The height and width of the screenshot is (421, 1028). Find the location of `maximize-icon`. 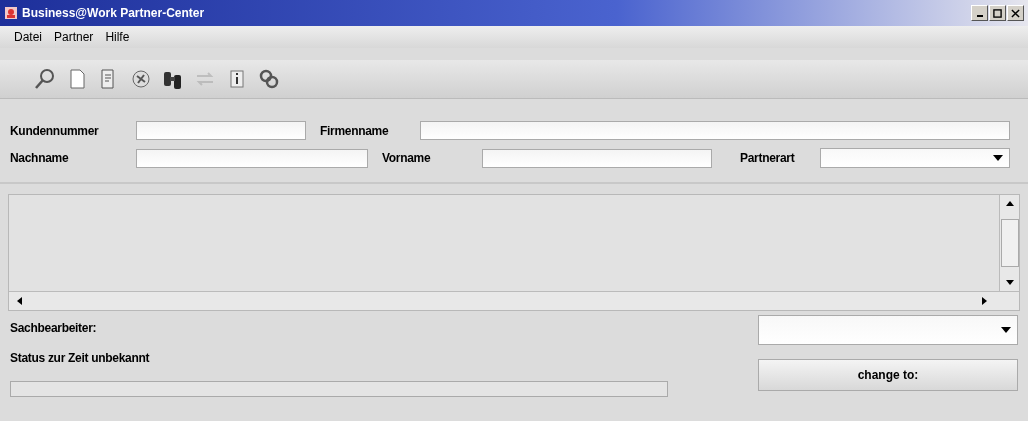

maximize-icon is located at coordinates (997, 13).